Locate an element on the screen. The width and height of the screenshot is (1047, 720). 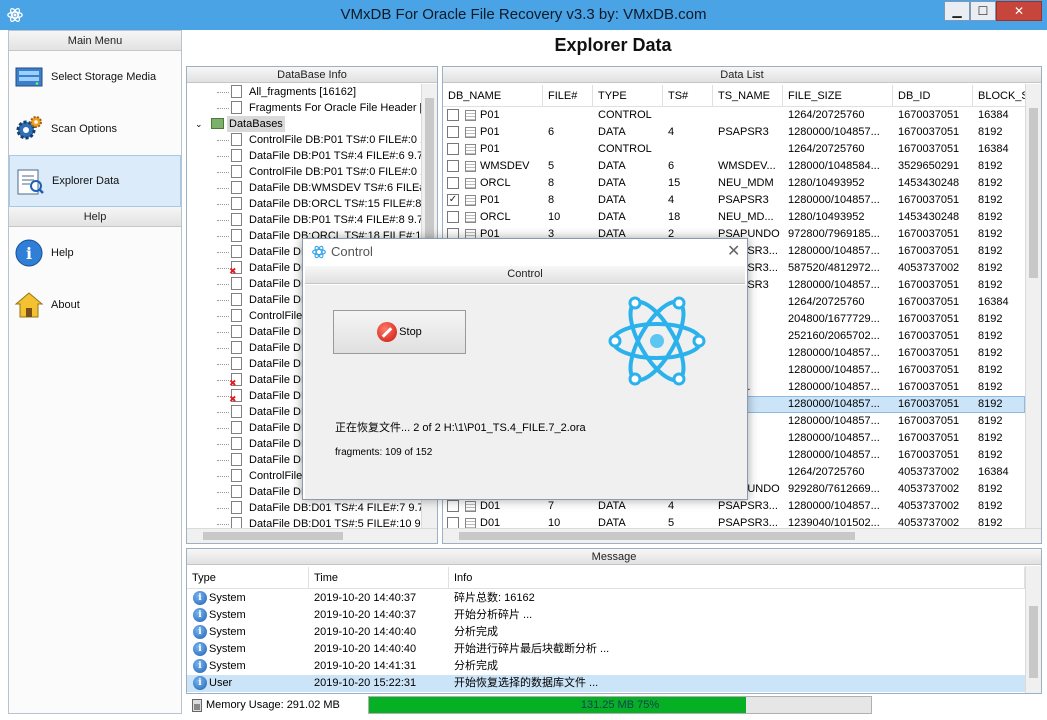
message-row: i System 2019-10-20 14:40:37 碎片总数: 16162 is located at coordinates (606, 598).